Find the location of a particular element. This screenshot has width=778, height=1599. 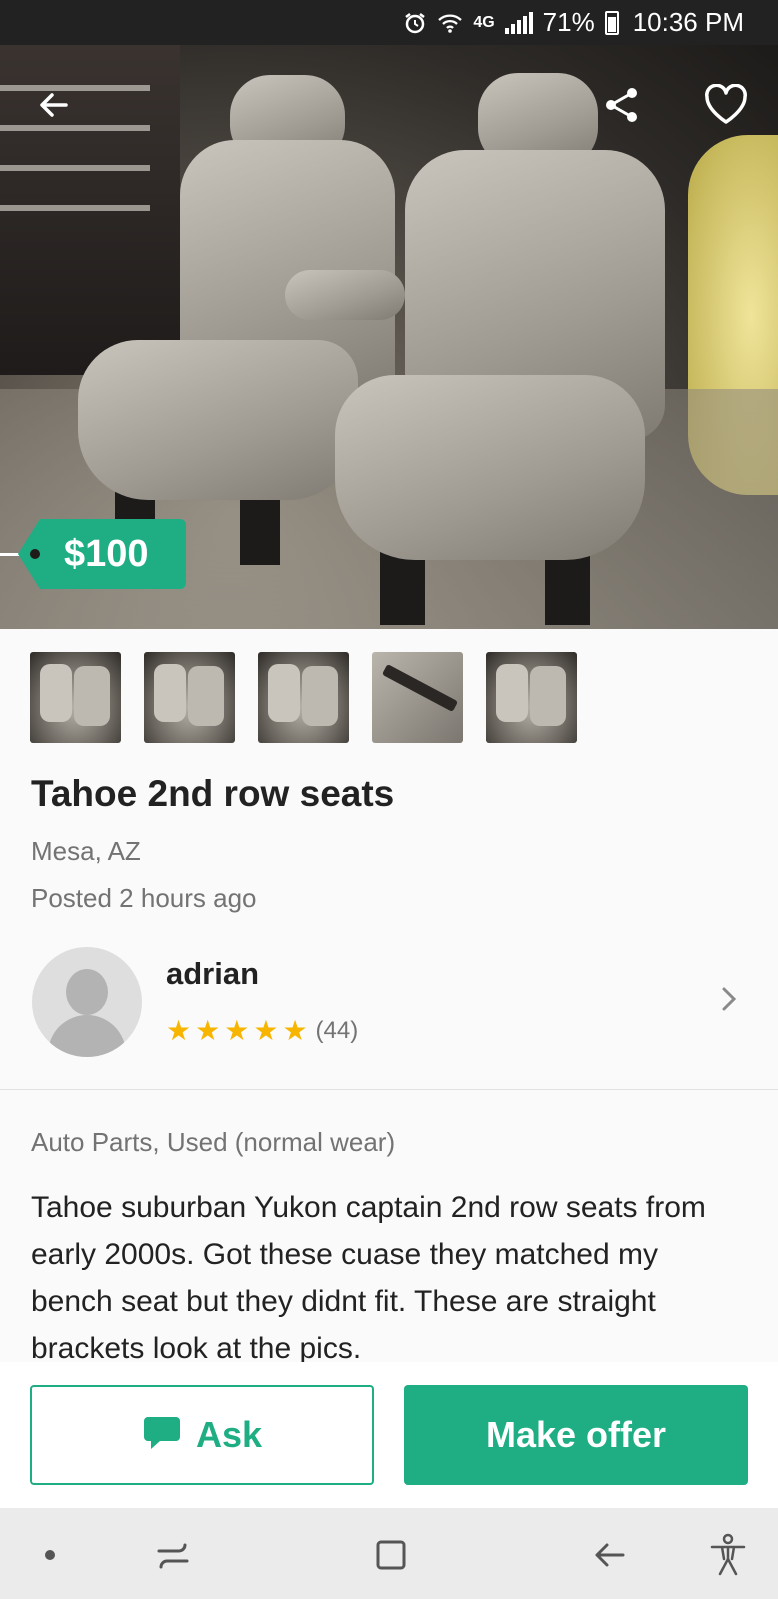

action-bar: Ask Make offer is located at coordinates (389, 1435).